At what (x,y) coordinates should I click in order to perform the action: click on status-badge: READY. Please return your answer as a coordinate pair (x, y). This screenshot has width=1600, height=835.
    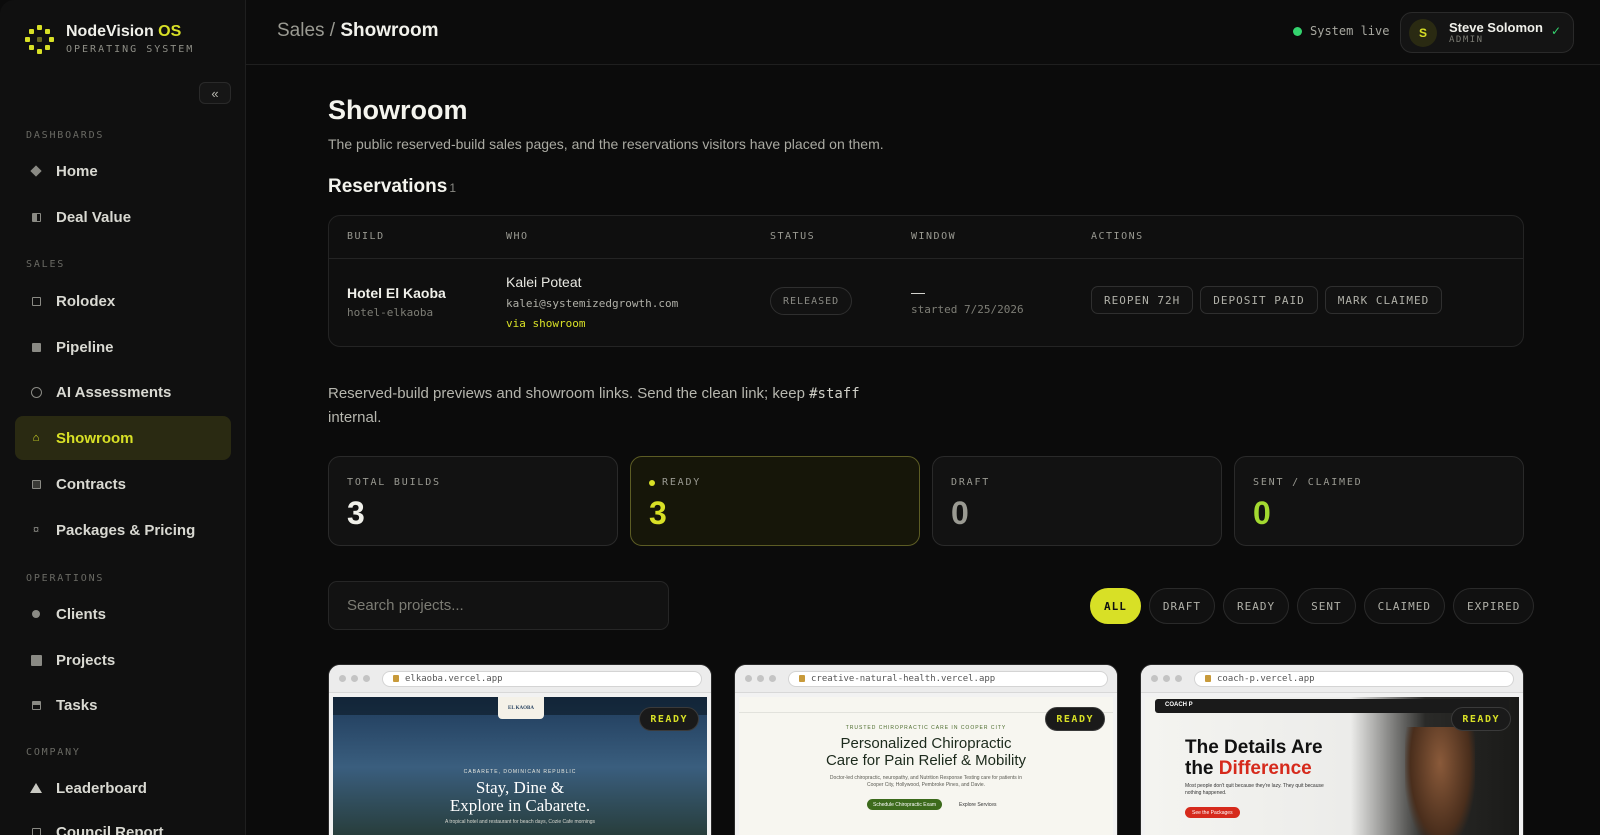
    Looking at the image, I should click on (669, 719).